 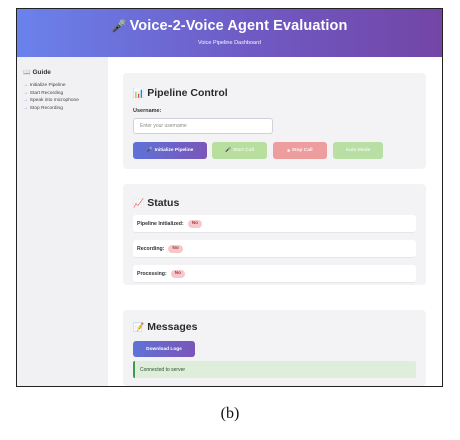 What do you see at coordinates (41, 72) in the screenshot?
I see `sidebar-title: Guide` at bounding box center [41, 72].